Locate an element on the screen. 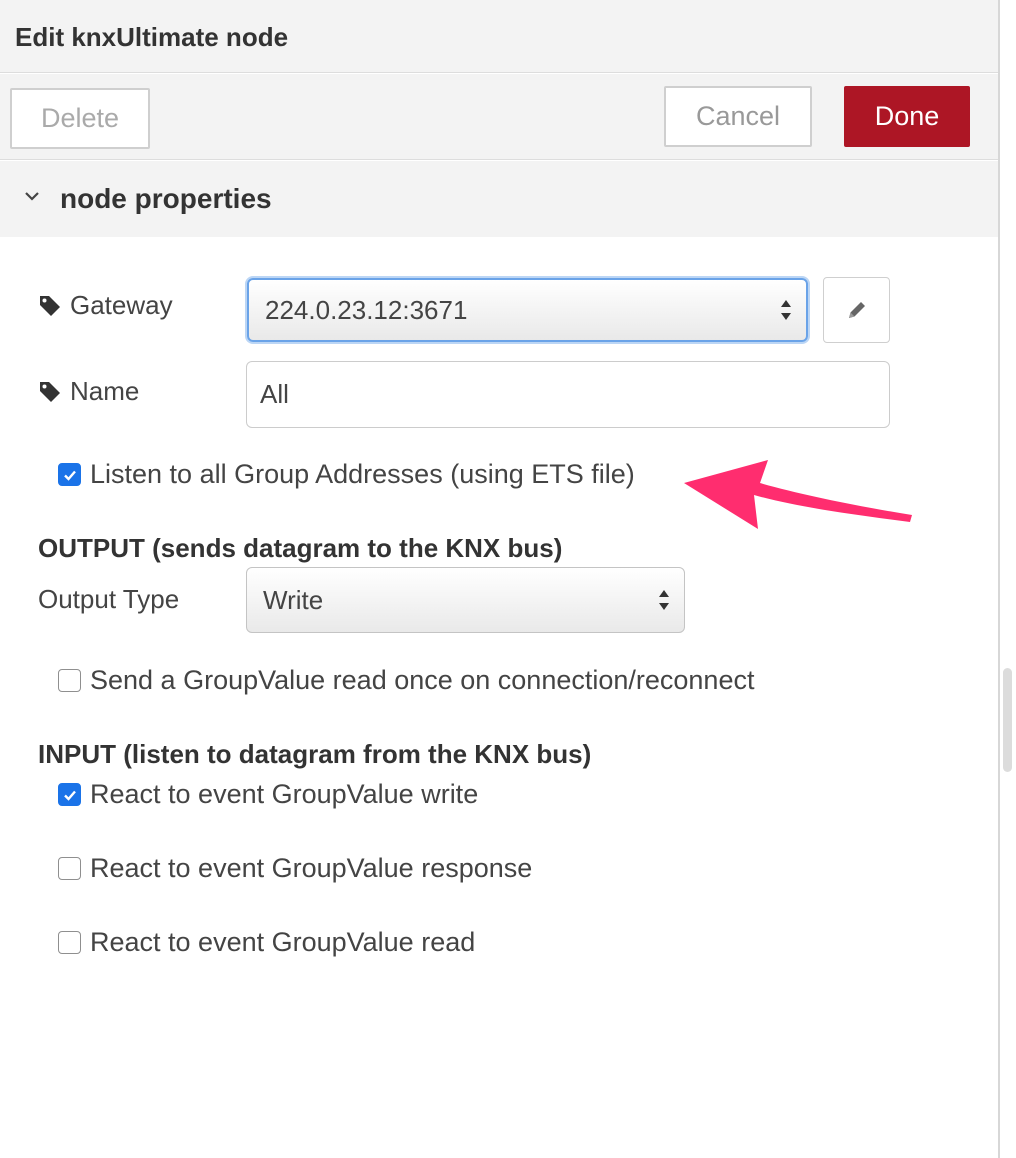 Image resolution: width=1016 pixels, height=1158 pixels. tray-header: Edit knxUltimate node is located at coordinates (499, 36).